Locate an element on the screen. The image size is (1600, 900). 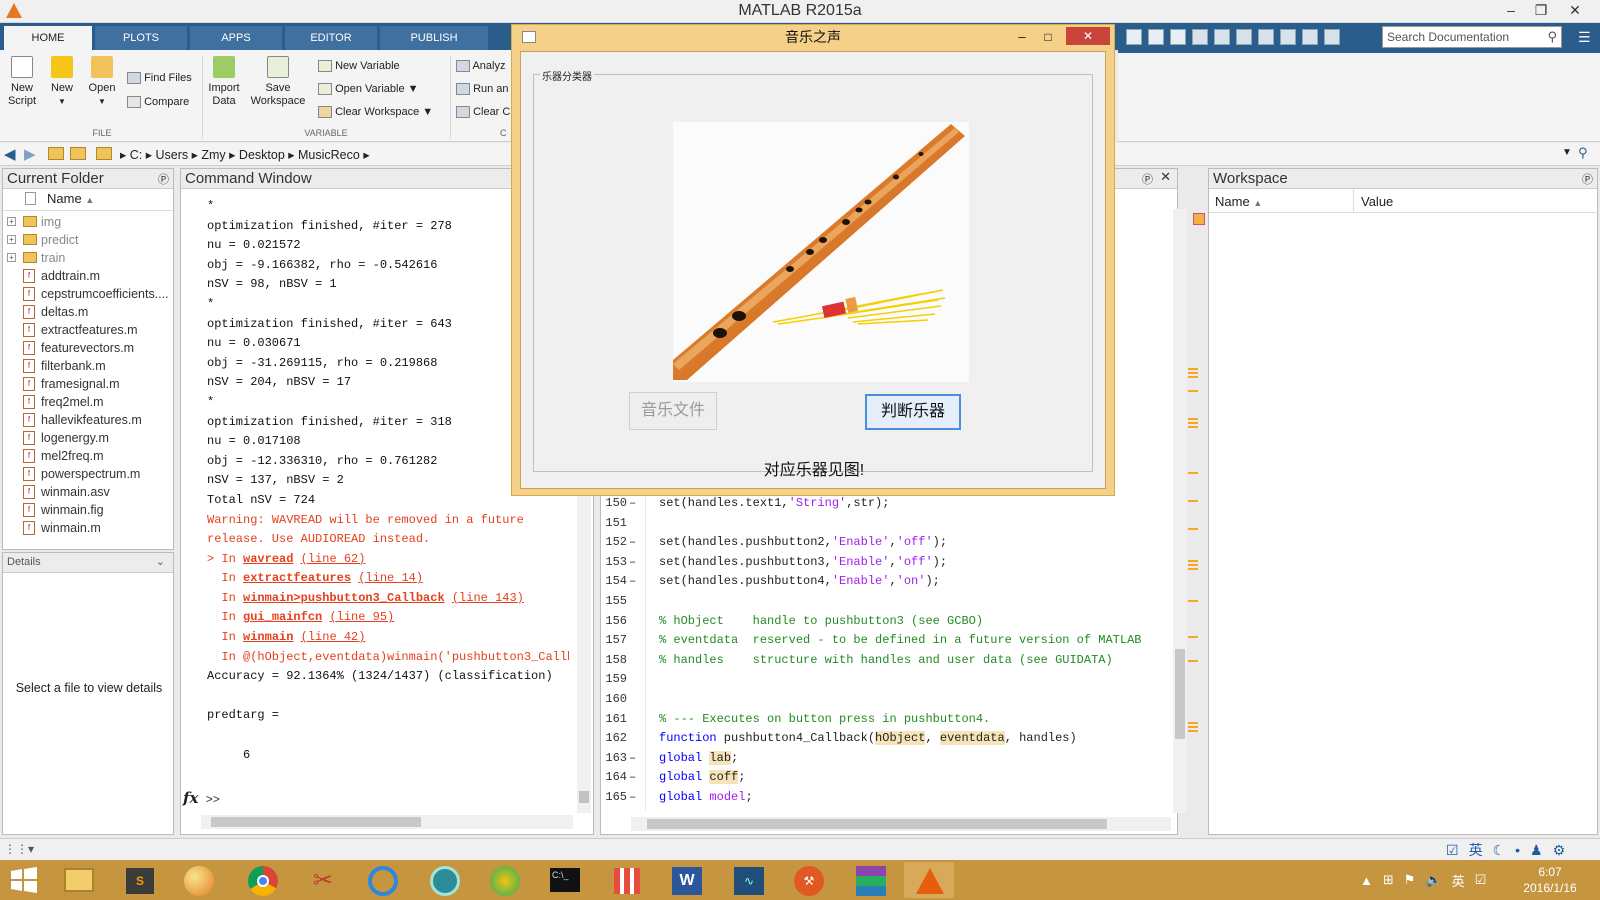
file-list-item: + predict is located at coordinates (88, 240).